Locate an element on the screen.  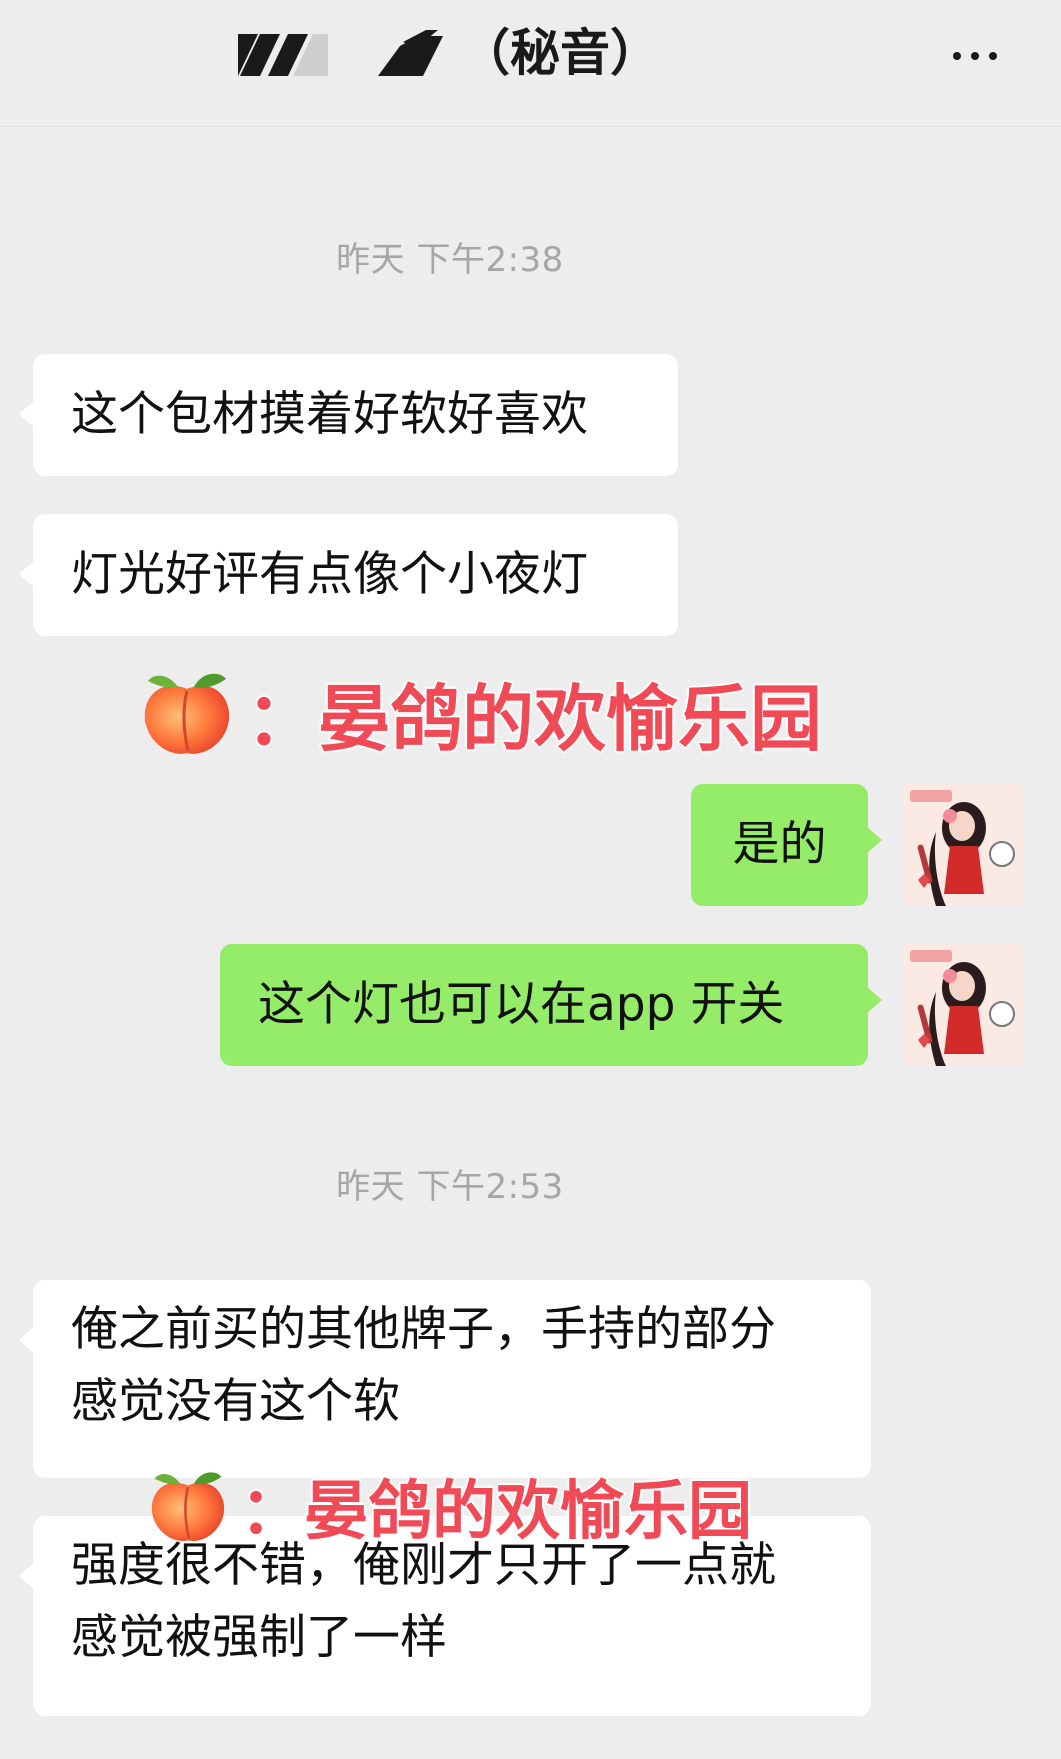
timestamp: 昨天 下午2:53 is located at coordinates (450, 1187).